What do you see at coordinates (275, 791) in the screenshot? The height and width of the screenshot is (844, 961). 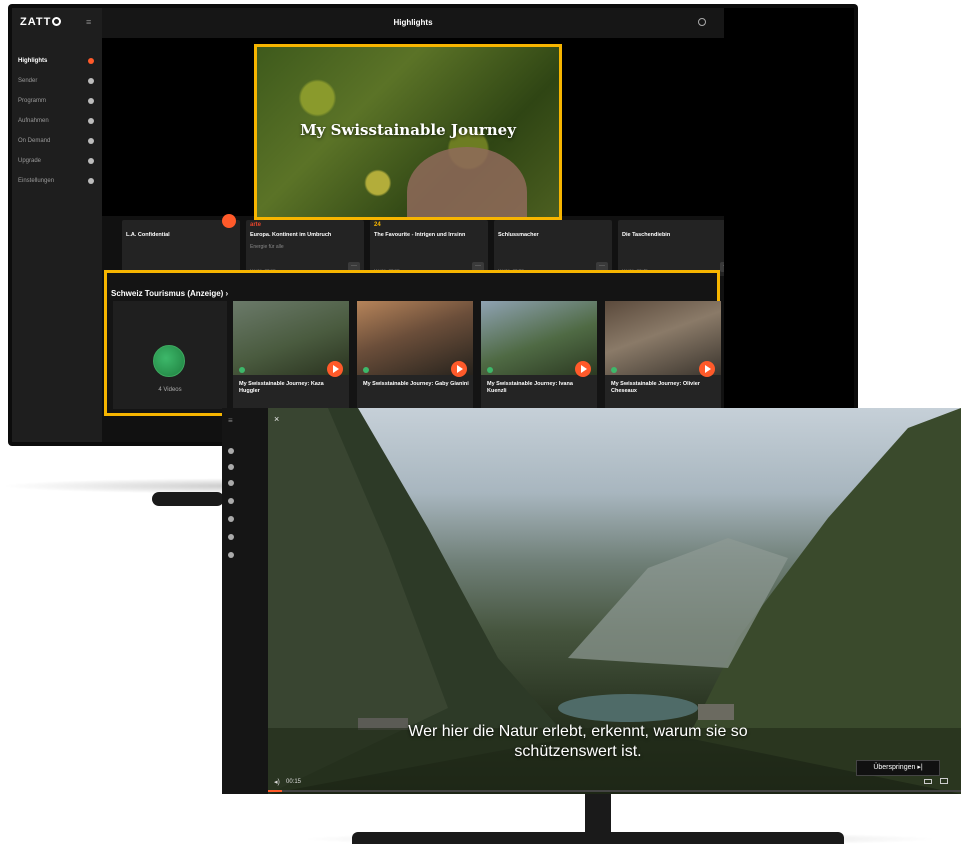 I see `progress-fill` at bounding box center [275, 791].